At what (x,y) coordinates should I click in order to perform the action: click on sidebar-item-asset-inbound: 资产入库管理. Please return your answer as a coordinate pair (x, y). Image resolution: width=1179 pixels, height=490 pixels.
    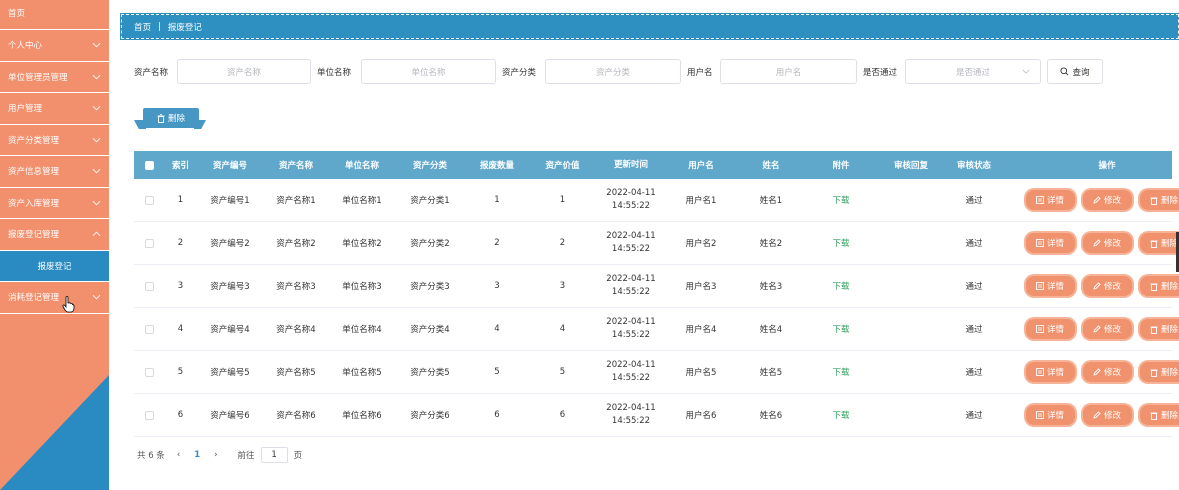
    Looking at the image, I should click on (54, 203).